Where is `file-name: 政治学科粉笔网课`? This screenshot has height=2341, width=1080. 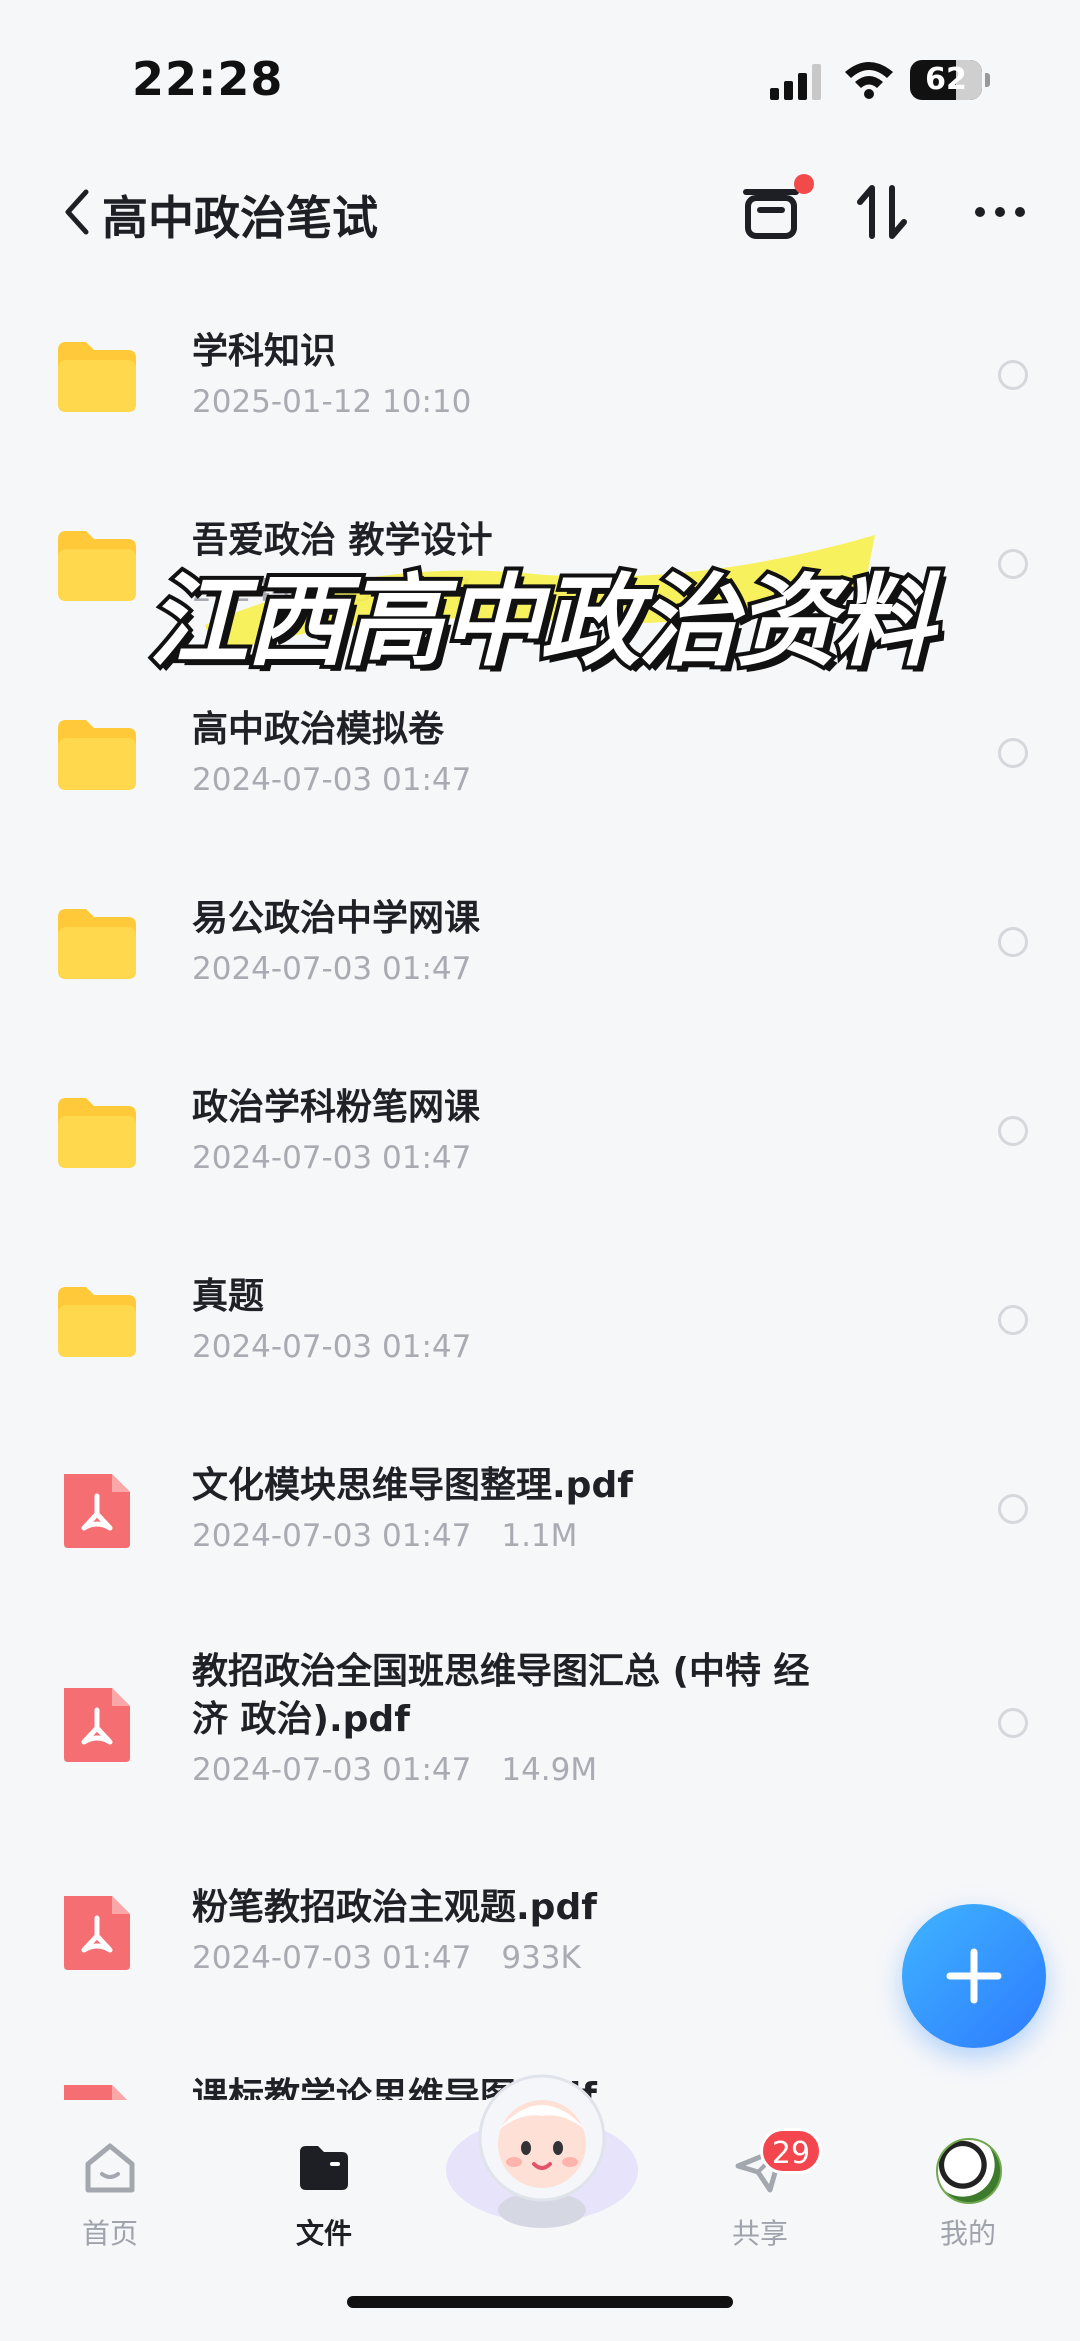
file-name: 政治学科粉笔网课 is located at coordinates (336, 1107).